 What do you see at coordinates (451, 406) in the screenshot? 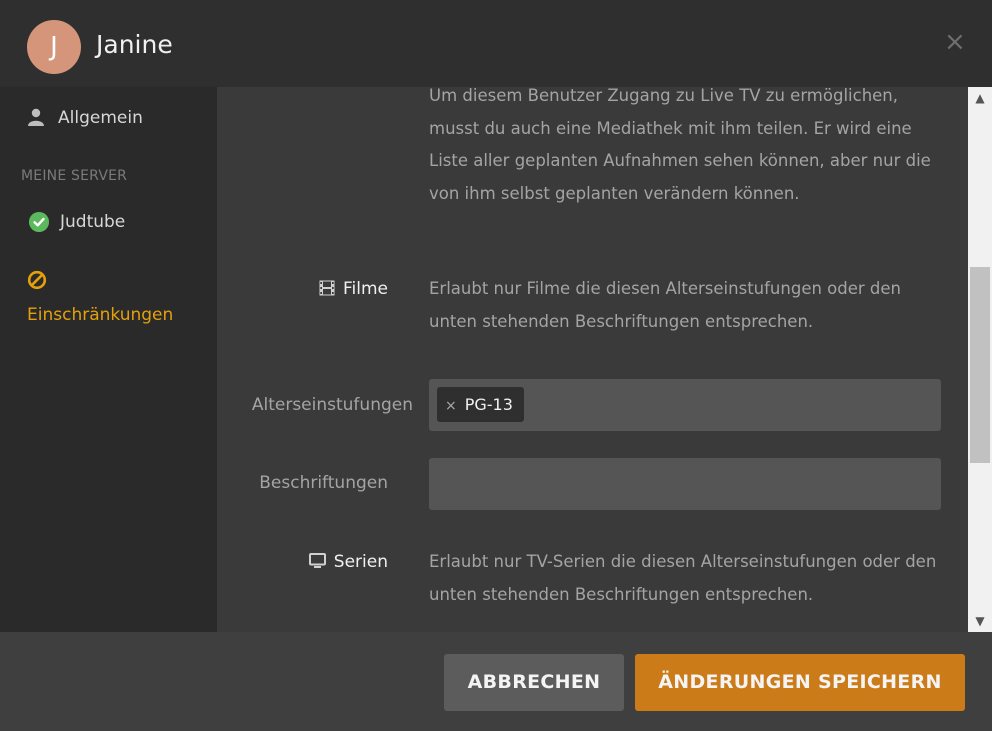
I see `remove-tag-icon: ×` at bounding box center [451, 406].